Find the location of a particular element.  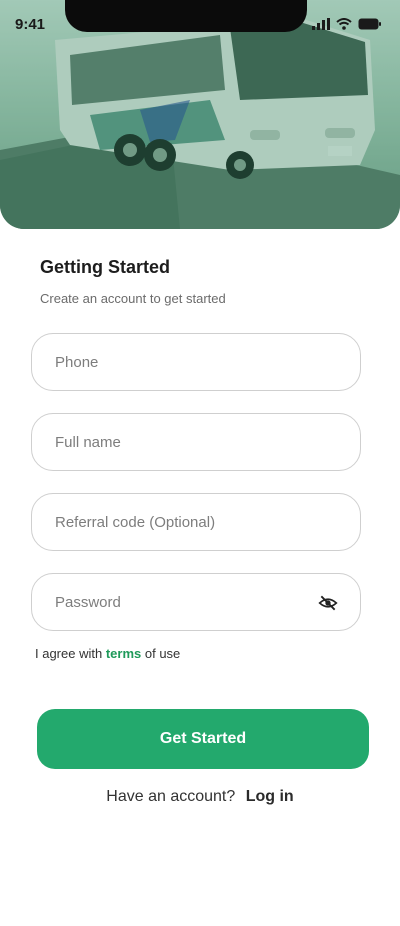

login-prompt-text: Have an account? is located at coordinates (171, 796).